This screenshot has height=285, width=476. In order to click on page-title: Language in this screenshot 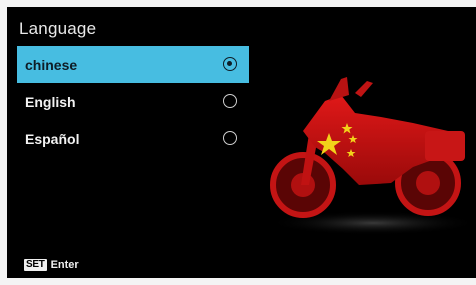, I will do `click(58, 28)`.